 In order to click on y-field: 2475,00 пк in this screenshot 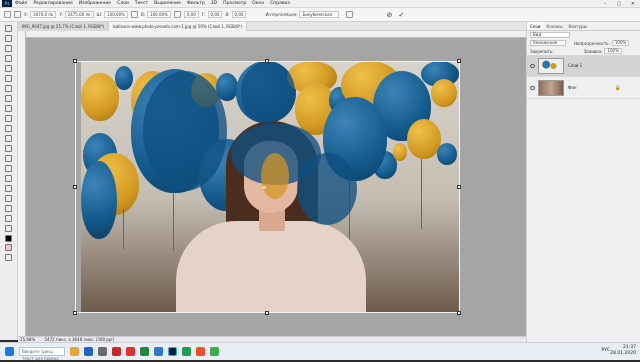, I will do `click(79, 14)`.